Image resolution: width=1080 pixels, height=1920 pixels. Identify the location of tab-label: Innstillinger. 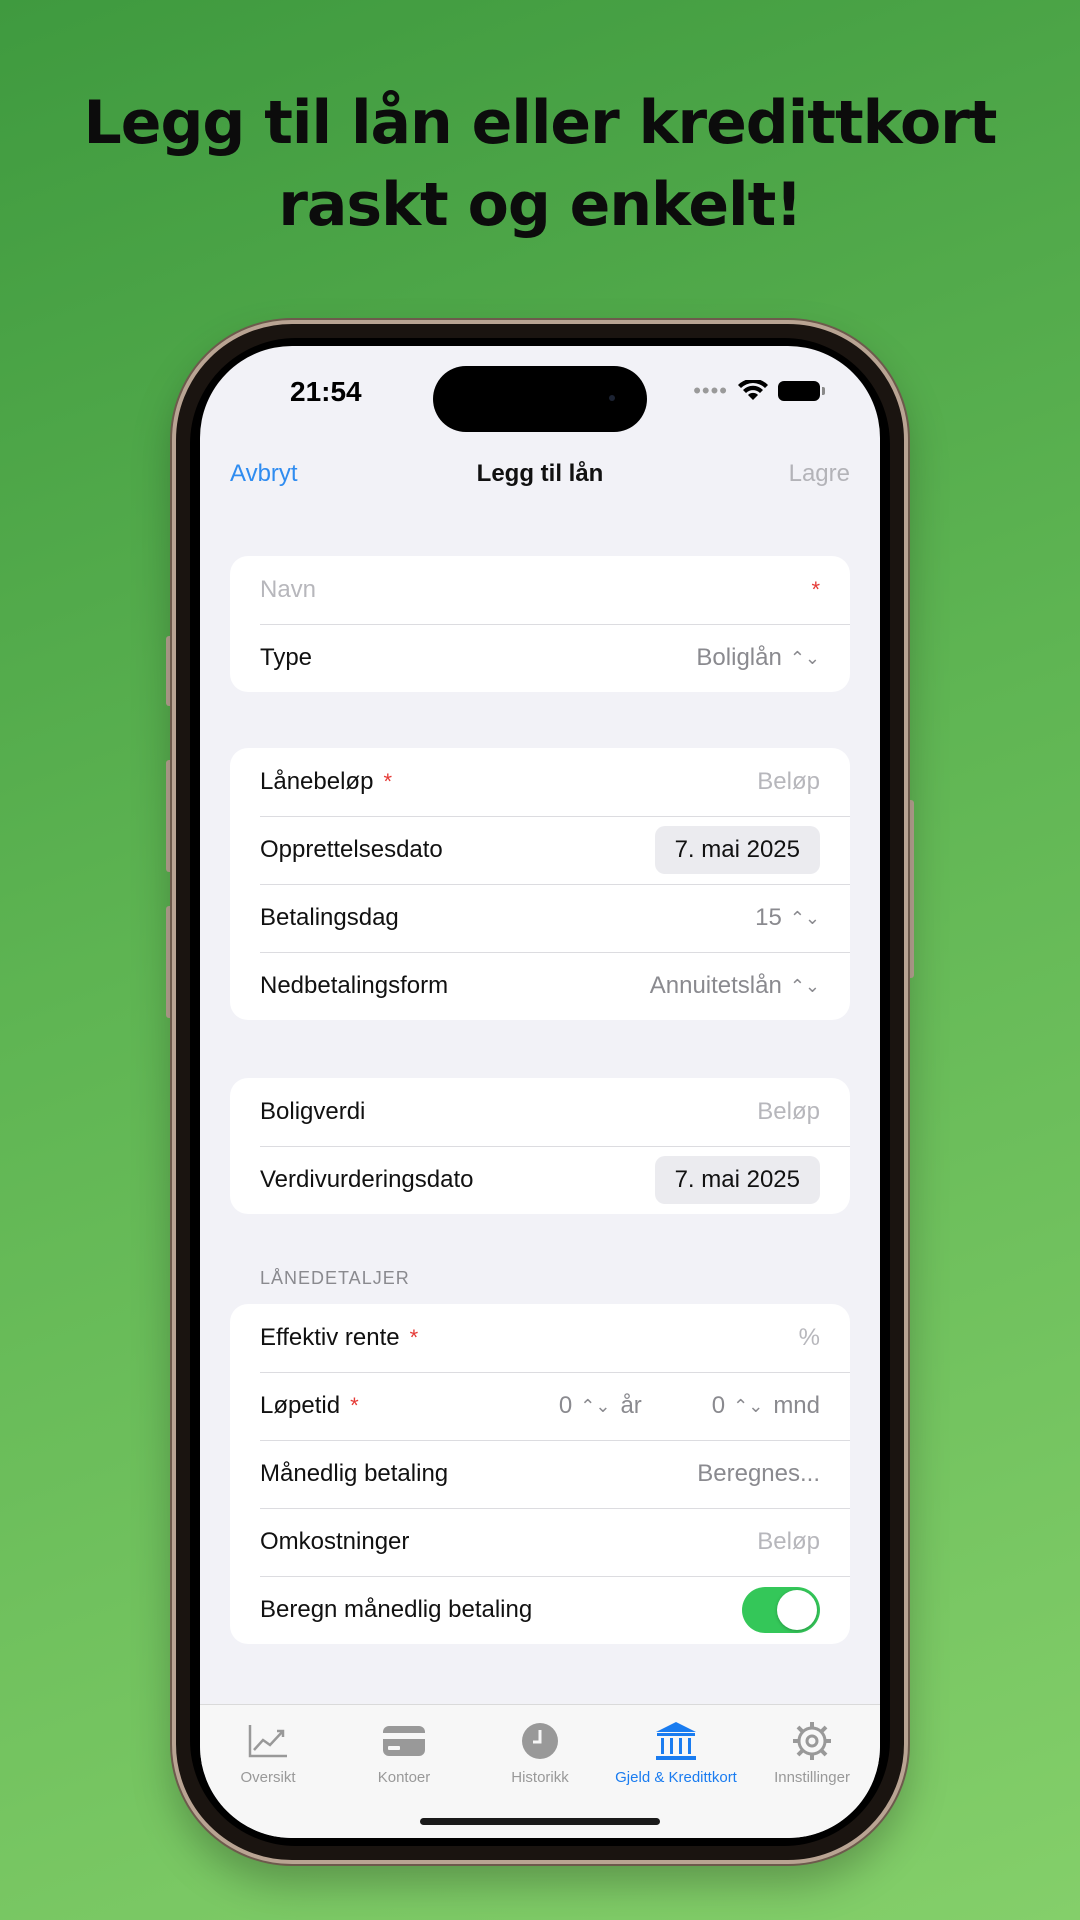
(812, 1777).